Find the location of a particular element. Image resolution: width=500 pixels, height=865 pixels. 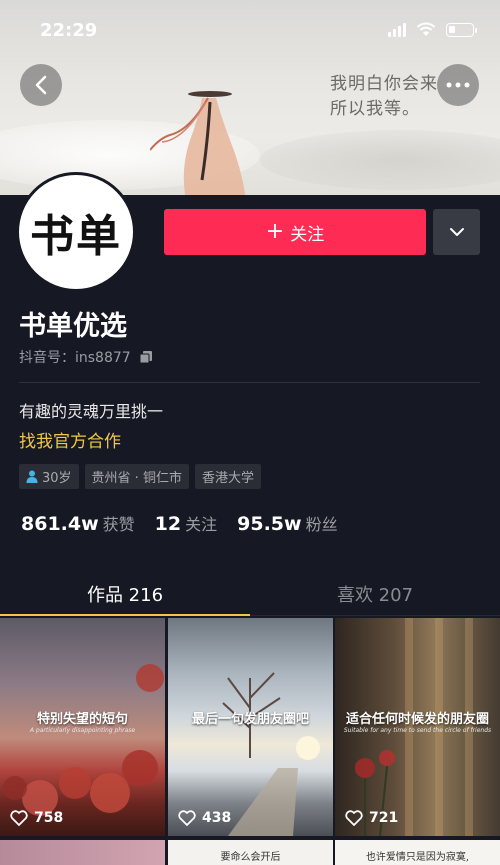

following-stat: 12 关注 is located at coordinates (186, 523).